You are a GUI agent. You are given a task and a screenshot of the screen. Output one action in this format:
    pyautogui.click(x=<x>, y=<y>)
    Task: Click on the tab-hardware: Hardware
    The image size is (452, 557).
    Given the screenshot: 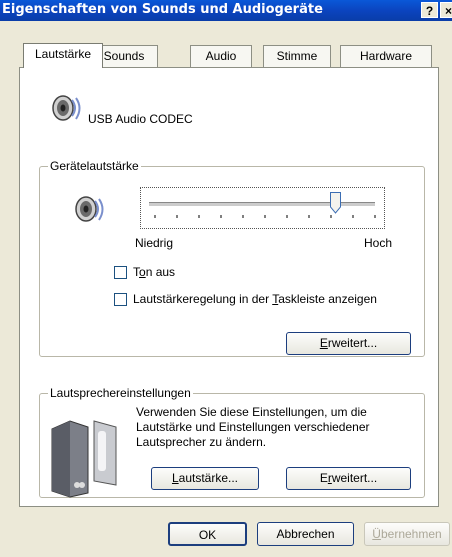 What is the action you would take?
    pyautogui.click(x=386, y=56)
    